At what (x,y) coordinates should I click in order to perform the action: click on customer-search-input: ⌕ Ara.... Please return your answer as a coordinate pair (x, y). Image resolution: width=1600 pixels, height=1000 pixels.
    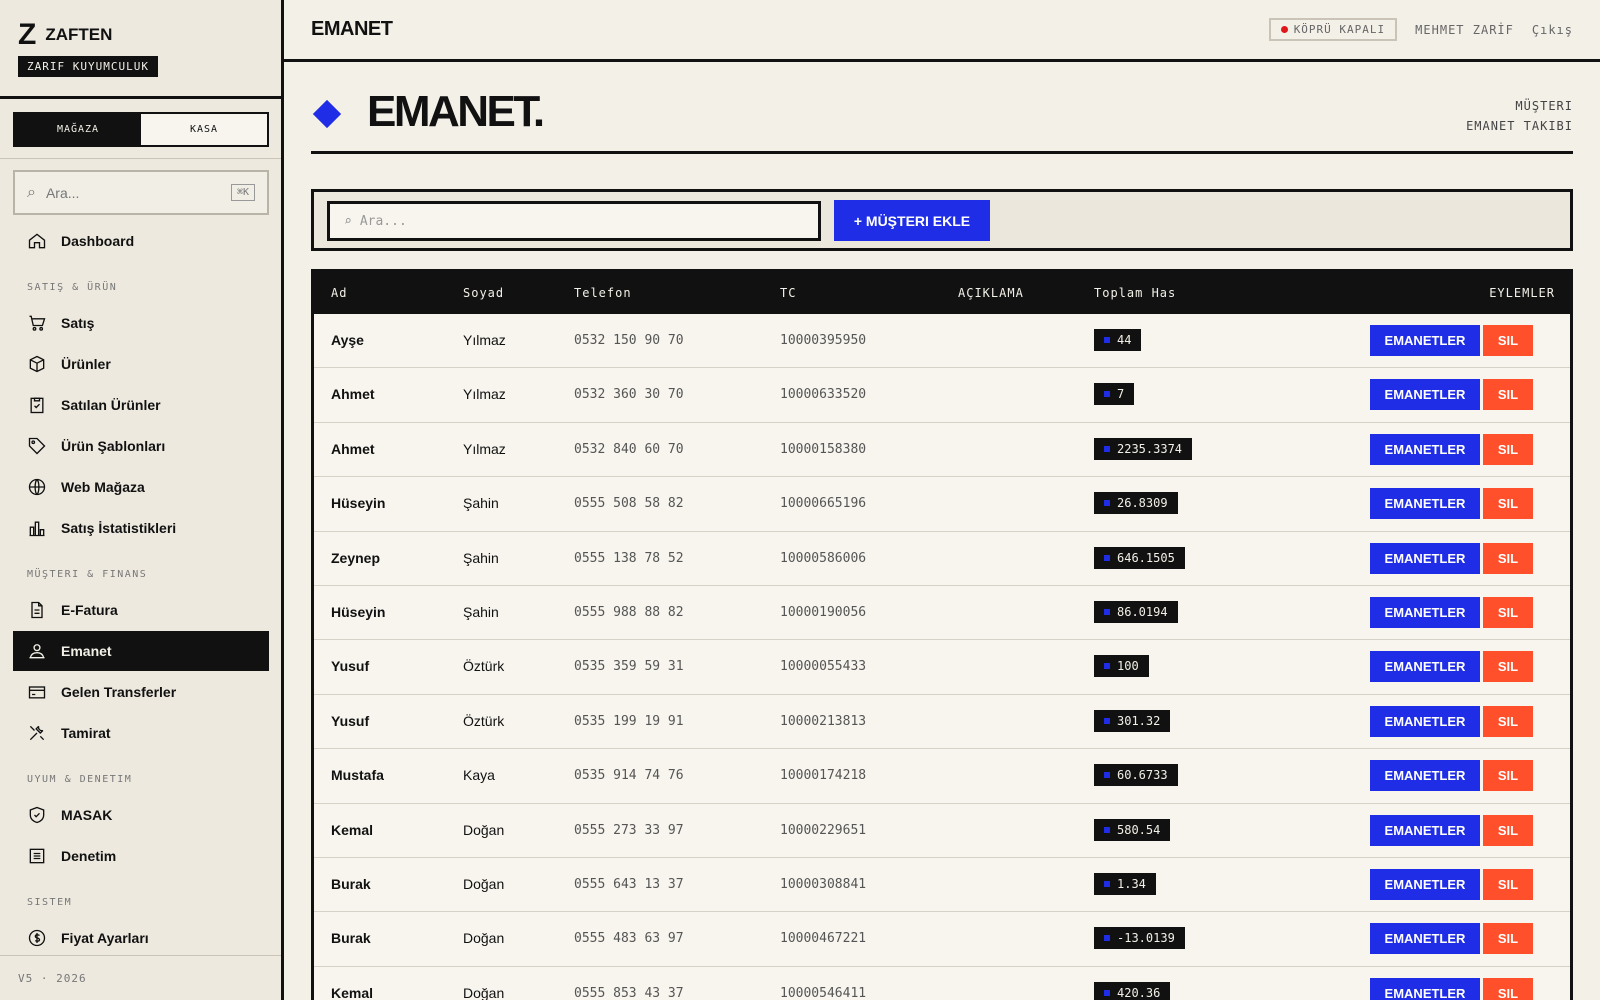
    Looking at the image, I should click on (574, 221).